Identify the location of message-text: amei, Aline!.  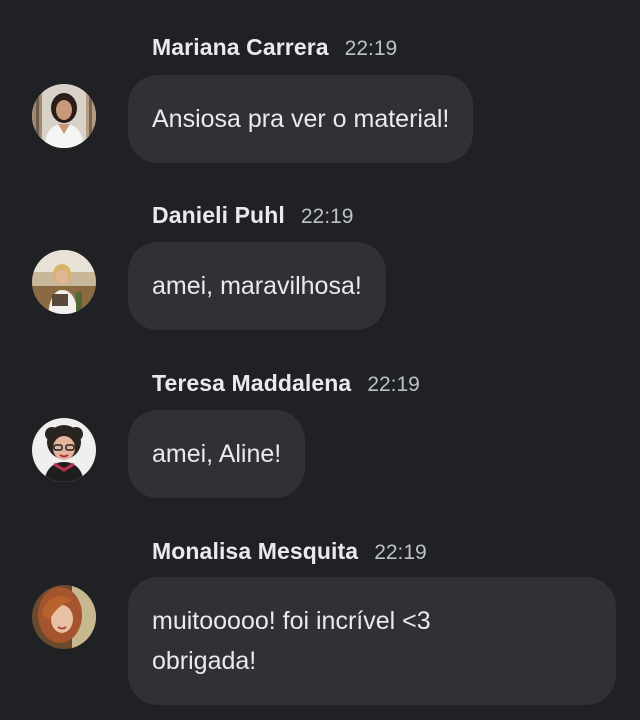
(217, 454).